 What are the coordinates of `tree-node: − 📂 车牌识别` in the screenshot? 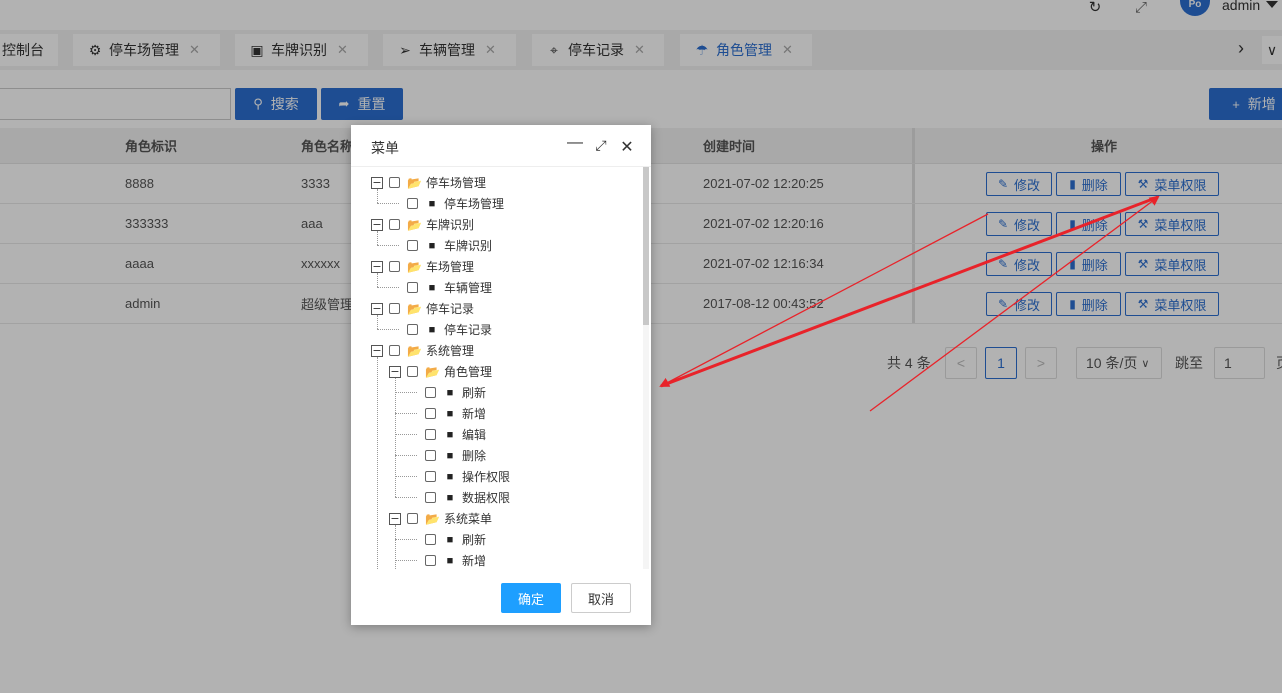 It's located at (422, 224).